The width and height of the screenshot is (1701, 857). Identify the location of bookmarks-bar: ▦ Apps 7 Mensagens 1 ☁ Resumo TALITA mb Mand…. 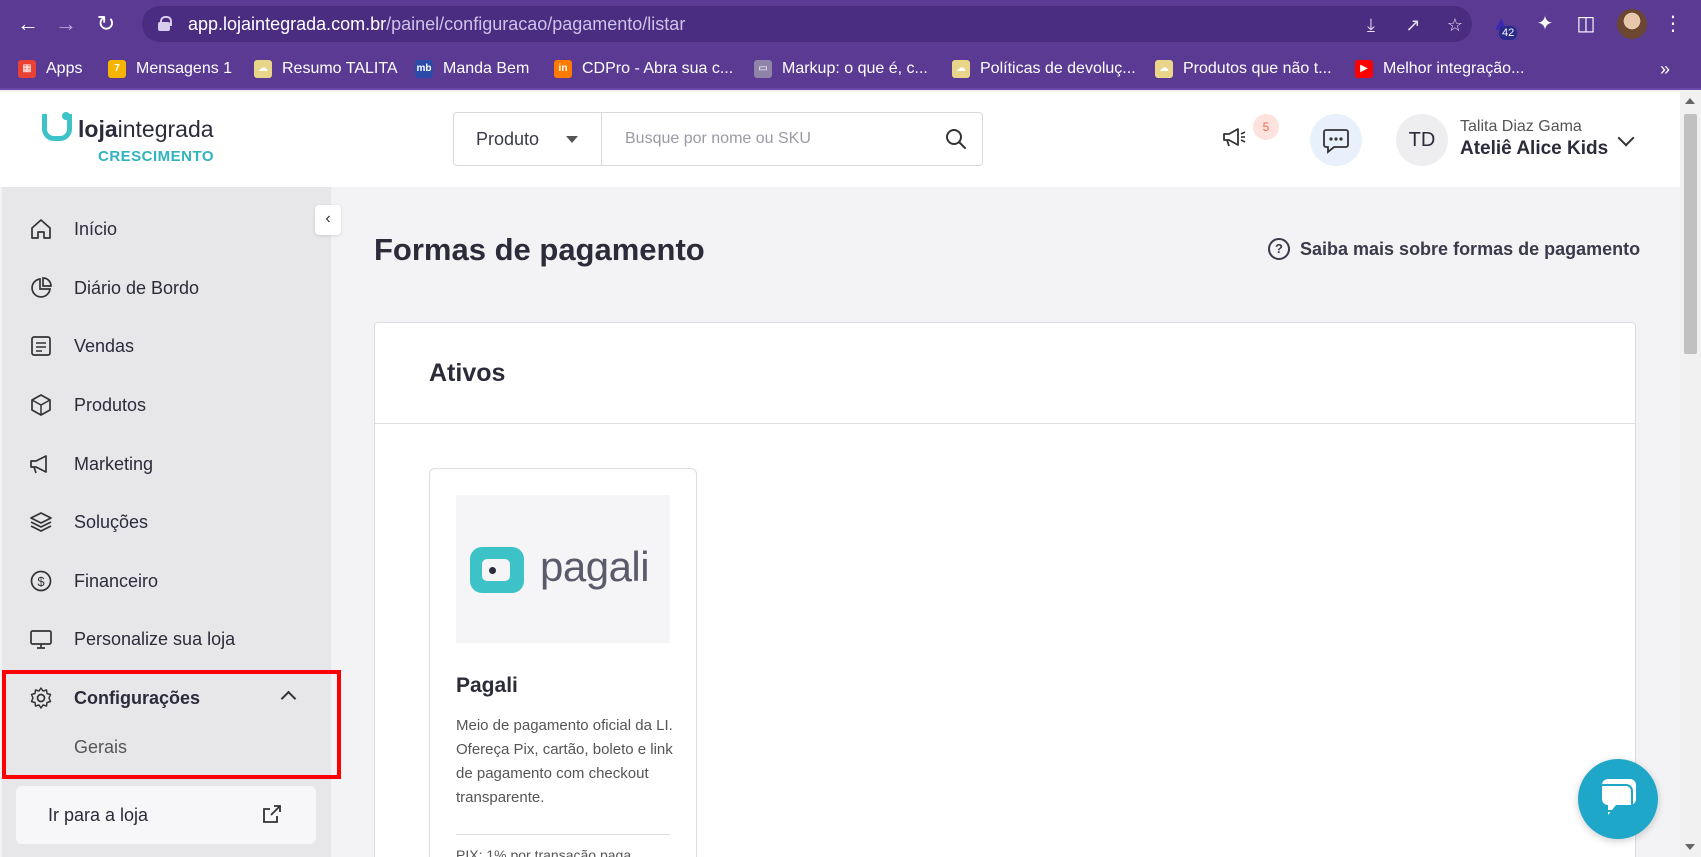
(850, 69).